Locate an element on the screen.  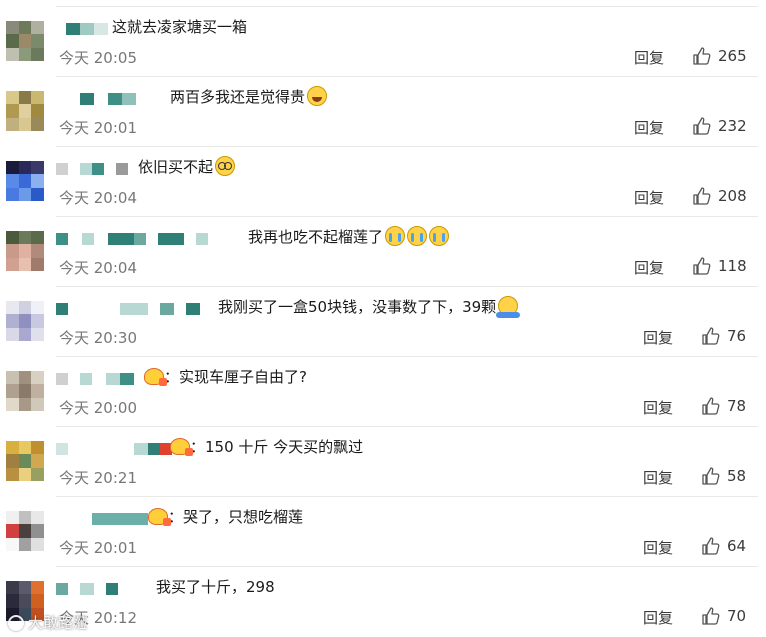
watermark-text: 大敢路蒞 is located at coordinates (58, 623).